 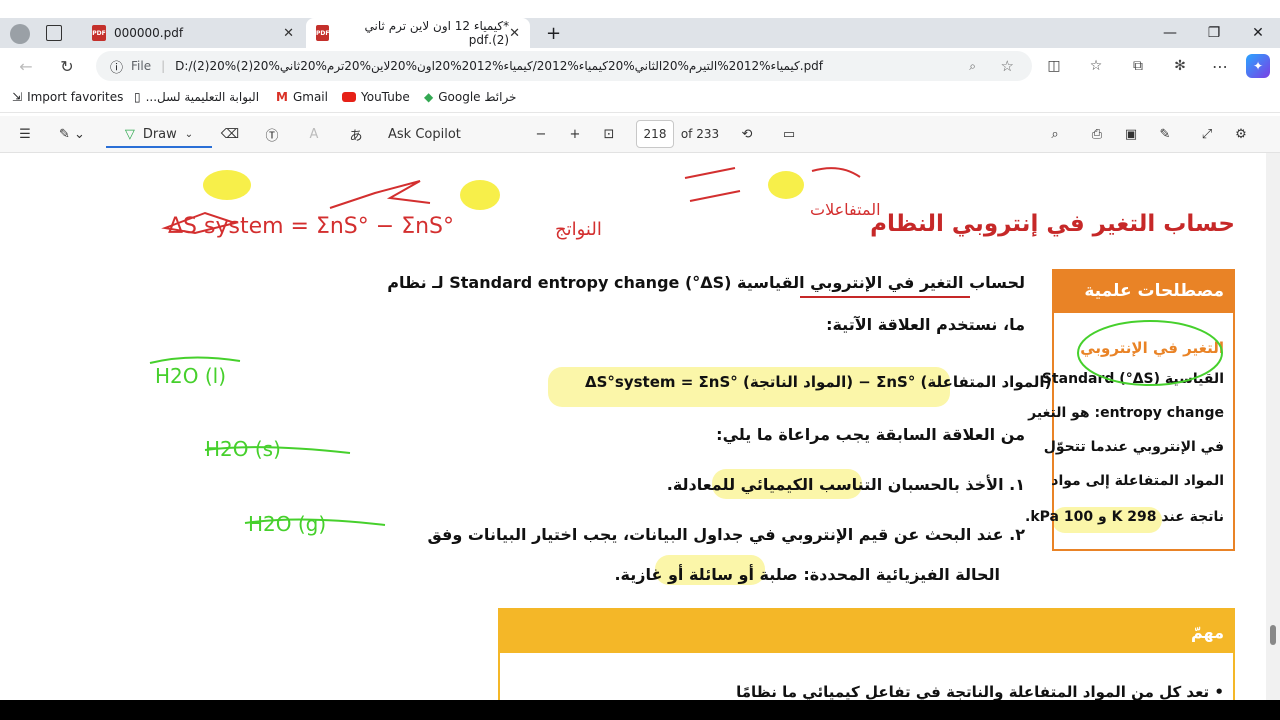 I want to click on pen-icon: ▽, so click(x=129, y=134).